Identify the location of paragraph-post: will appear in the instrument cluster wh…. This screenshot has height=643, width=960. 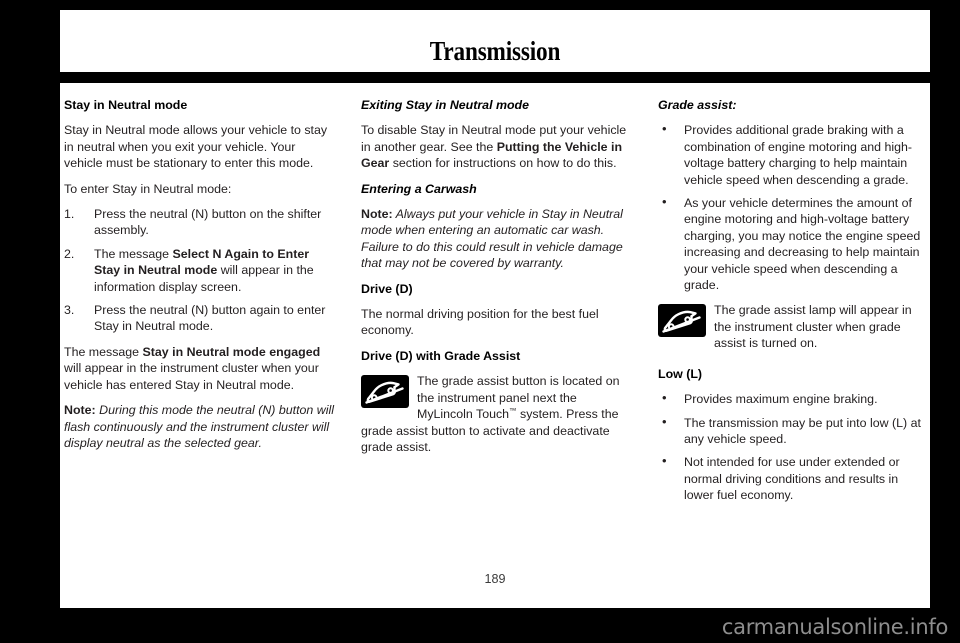
(191, 376).